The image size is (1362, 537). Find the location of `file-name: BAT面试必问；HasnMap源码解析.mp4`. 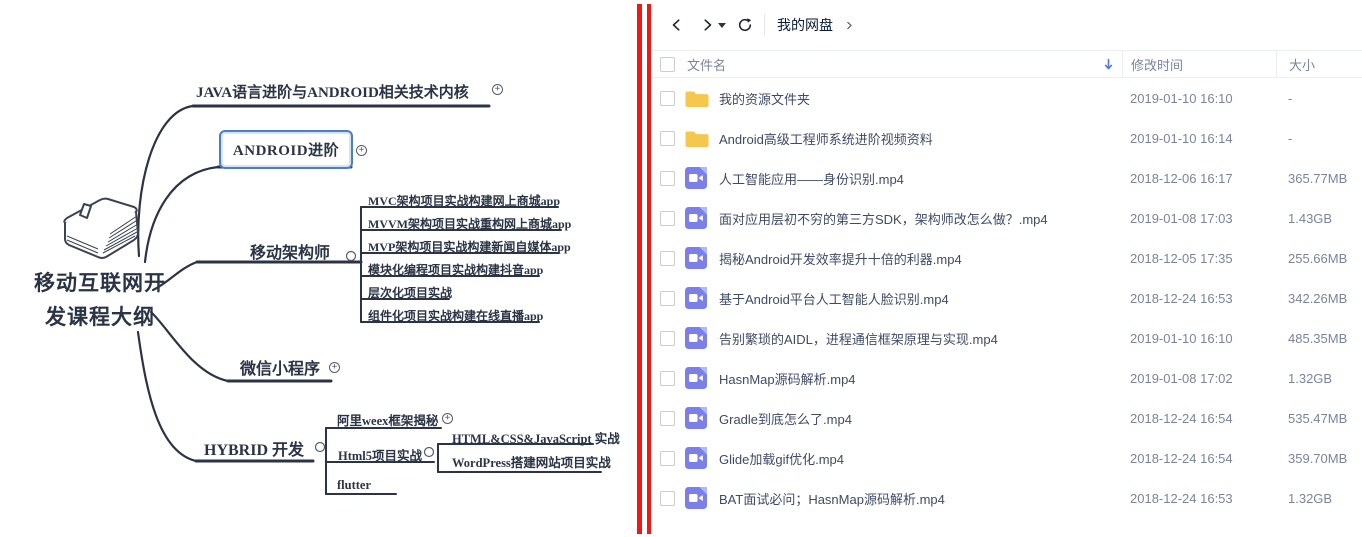

file-name: BAT面试必问；HasnMap源码解析.mp4 is located at coordinates (832, 498).